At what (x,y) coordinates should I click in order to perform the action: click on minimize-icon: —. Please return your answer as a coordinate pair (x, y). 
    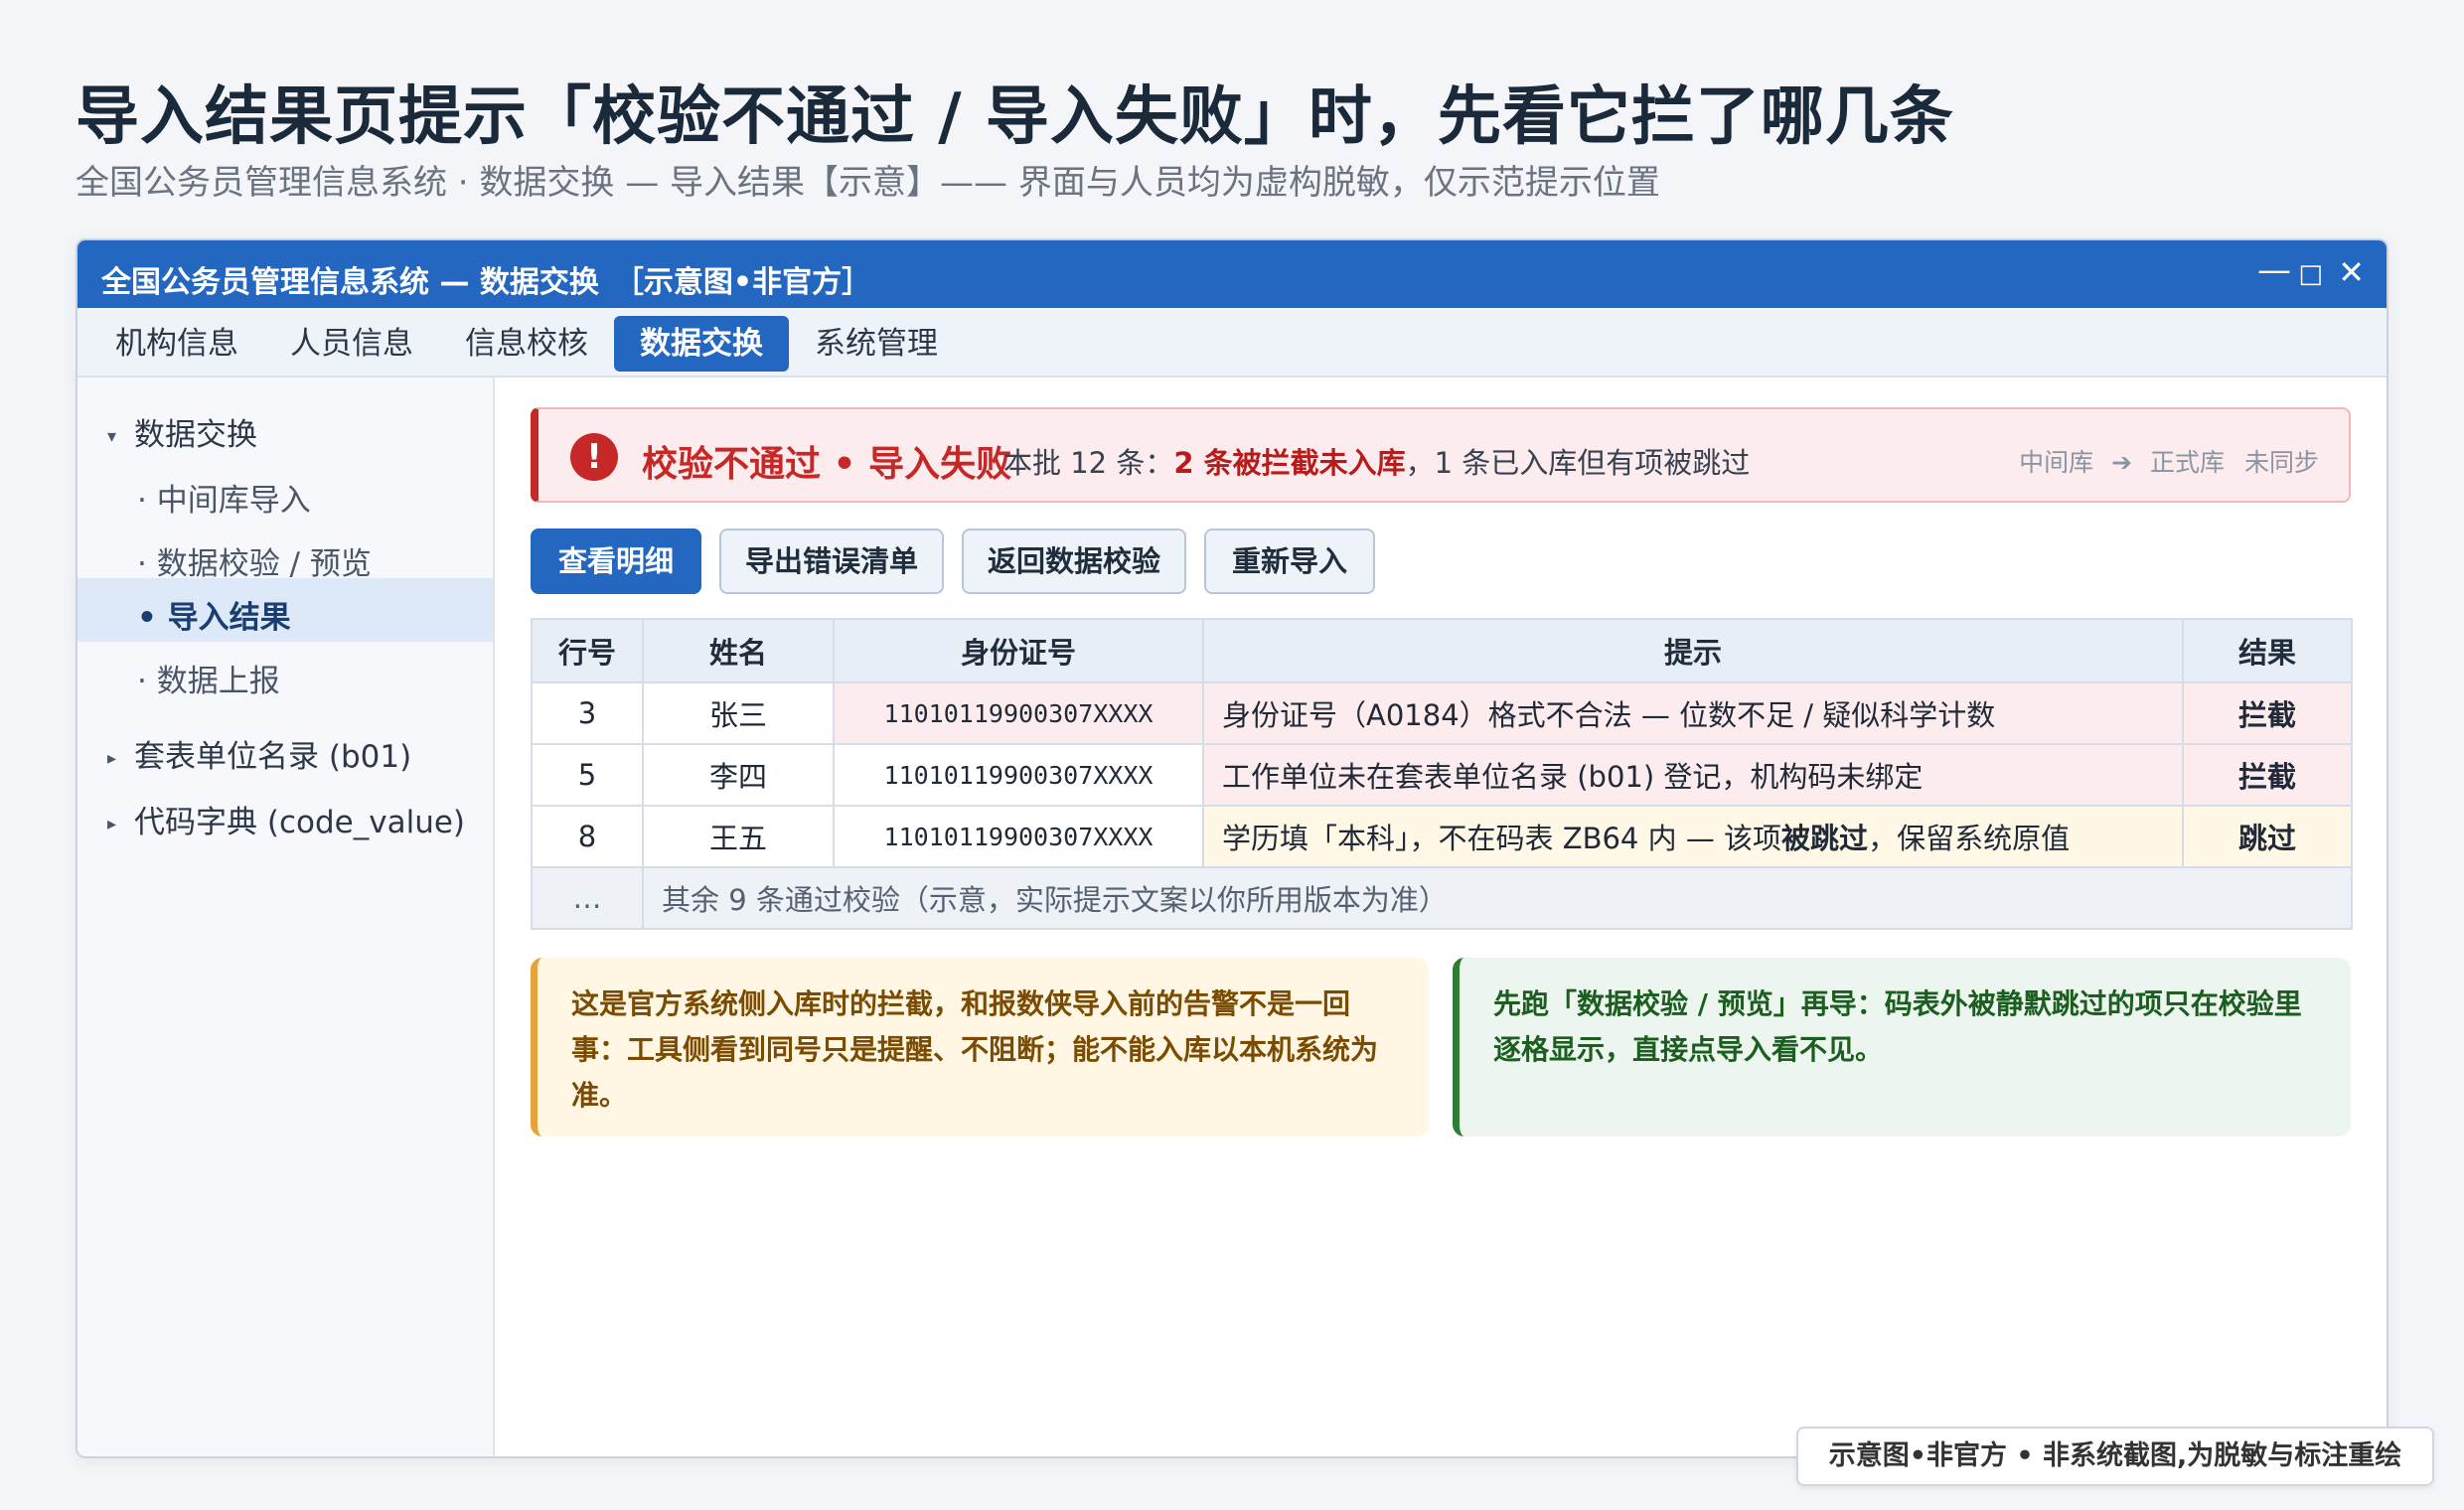
    Looking at the image, I should click on (2274, 270).